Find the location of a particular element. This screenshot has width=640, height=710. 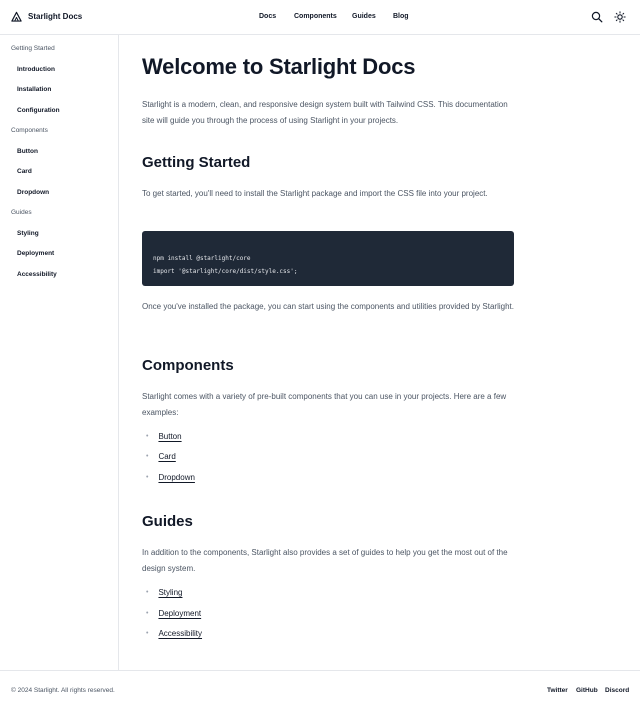

list-item: • Card is located at coordinates (161, 456).